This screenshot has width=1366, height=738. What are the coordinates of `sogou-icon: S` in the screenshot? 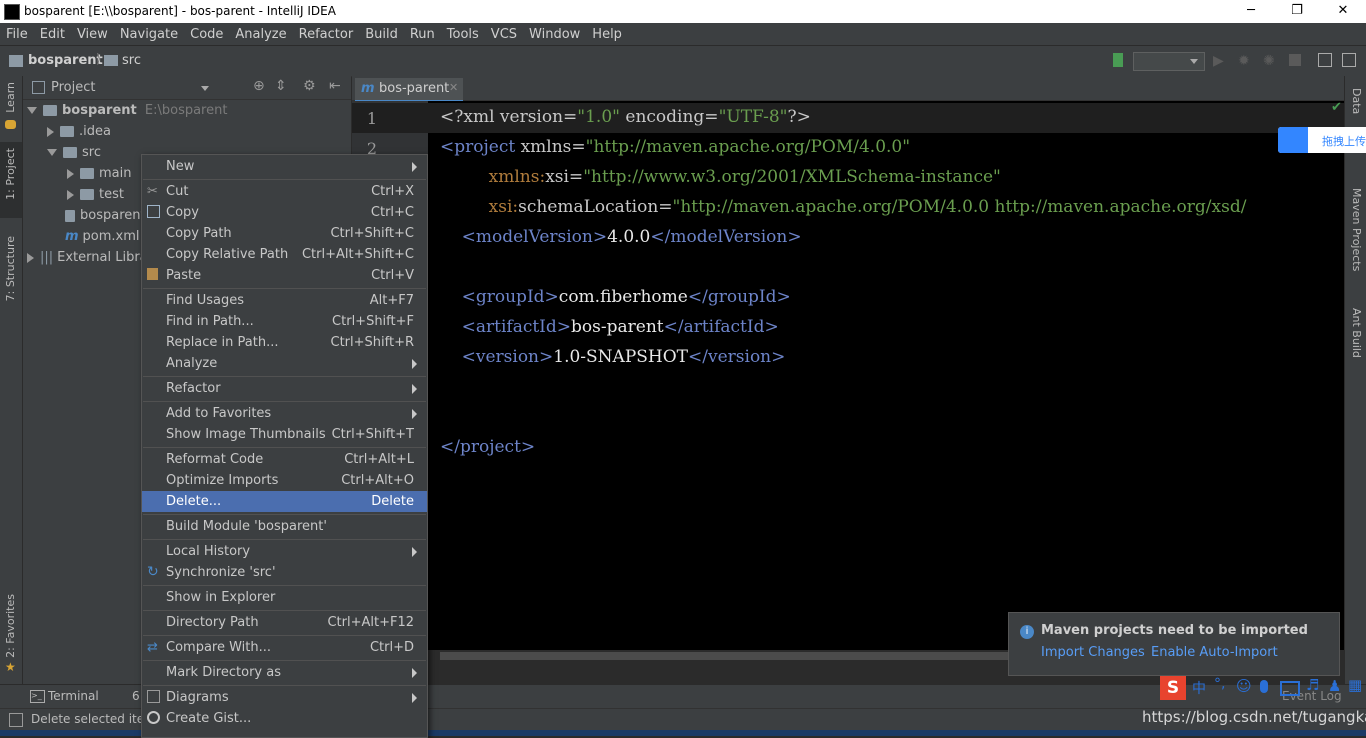 It's located at (1173, 688).